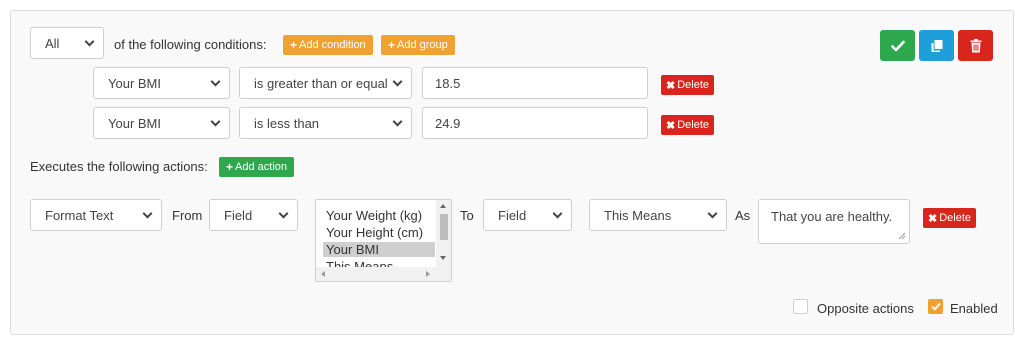 The height and width of the screenshot is (343, 1024). I want to click on duplicate-button, so click(936, 45).